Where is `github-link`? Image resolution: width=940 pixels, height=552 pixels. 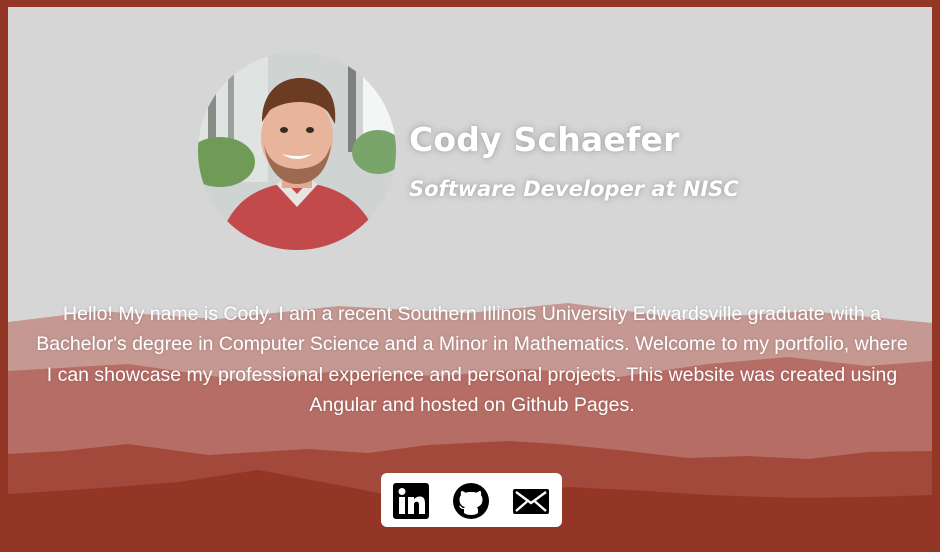 github-link is located at coordinates (471, 501).